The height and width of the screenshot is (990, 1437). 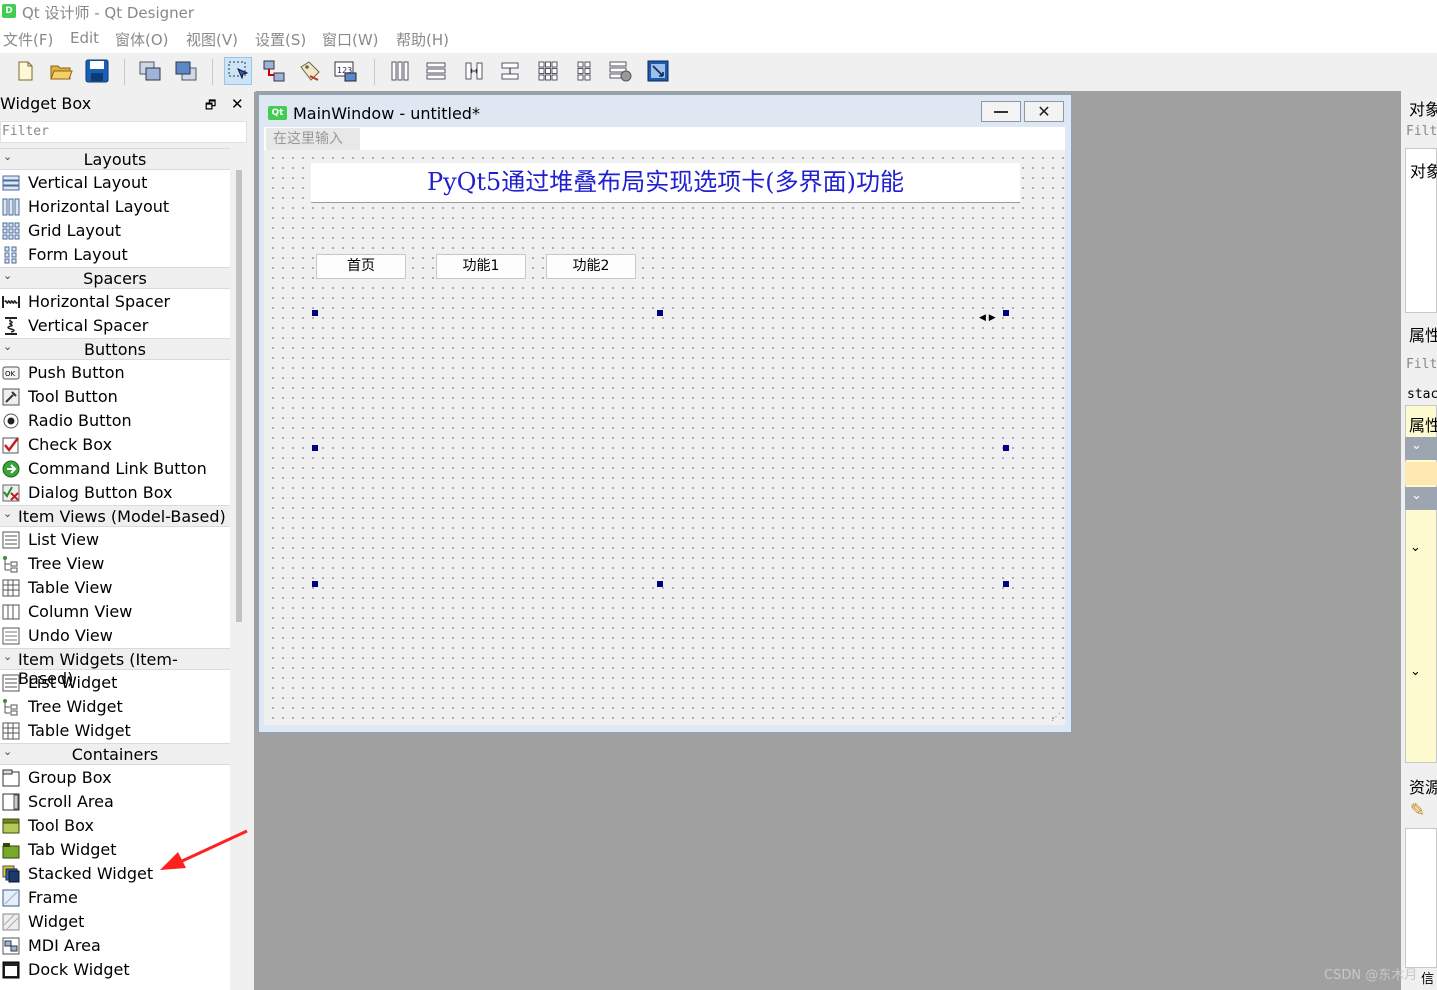 What do you see at coordinates (115, 898) in the screenshot?
I see `widget-item-frame: Frame` at bounding box center [115, 898].